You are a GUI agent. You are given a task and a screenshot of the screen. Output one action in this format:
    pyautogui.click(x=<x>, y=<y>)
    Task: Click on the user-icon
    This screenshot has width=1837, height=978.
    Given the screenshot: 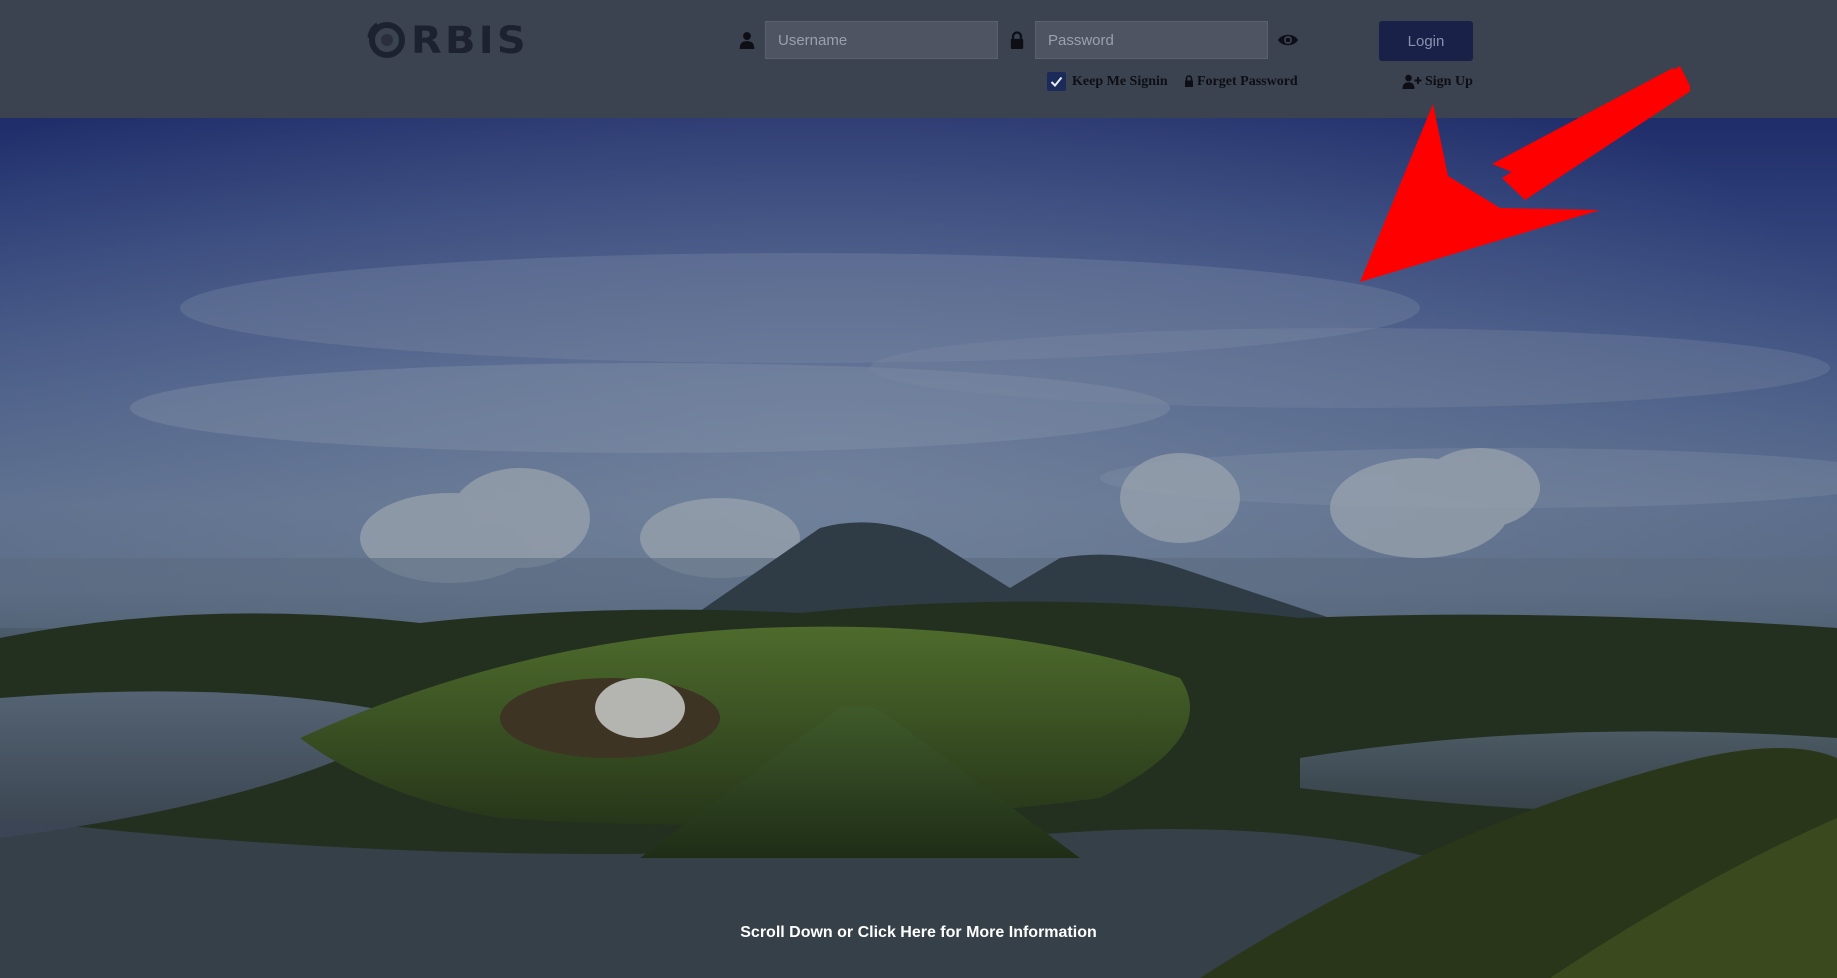 What is the action you would take?
    pyautogui.click(x=747, y=40)
    